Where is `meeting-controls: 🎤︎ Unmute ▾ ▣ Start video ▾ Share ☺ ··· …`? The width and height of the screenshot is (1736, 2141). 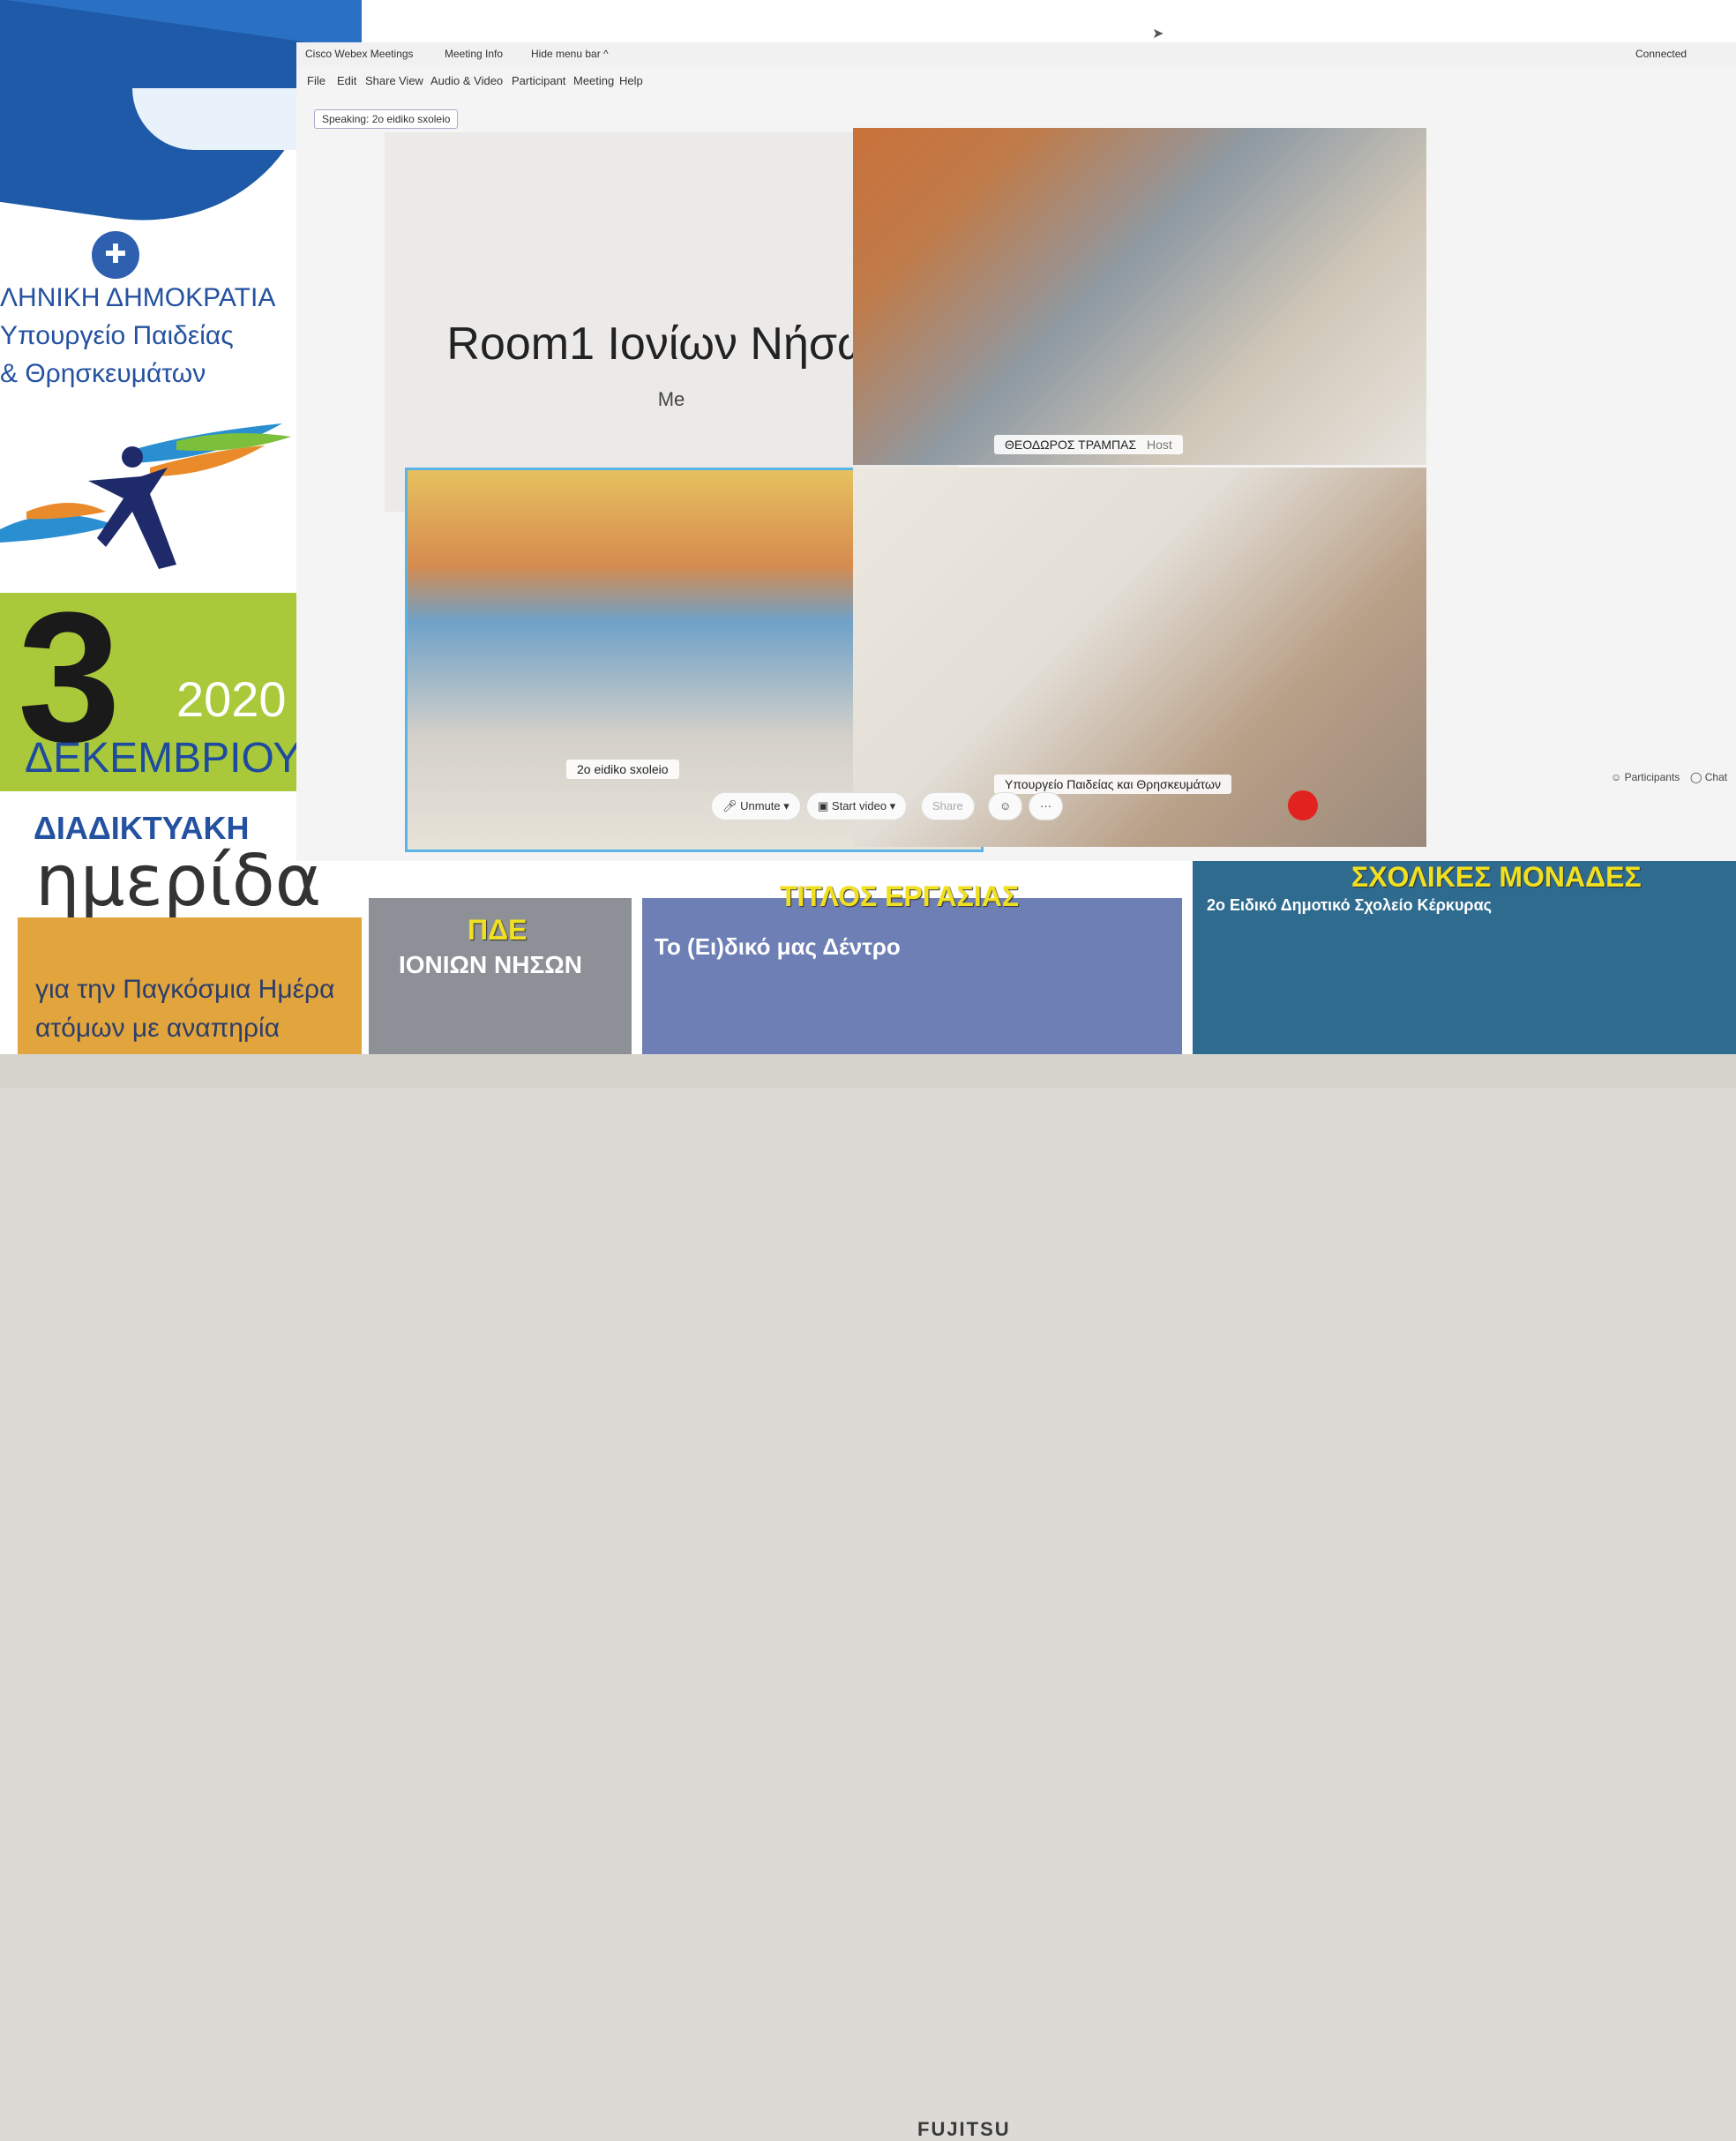 meeting-controls: 🎤︎ Unmute ▾ ▣ Start video ▾ Share ☺ ··· … is located at coordinates (1219, 797).